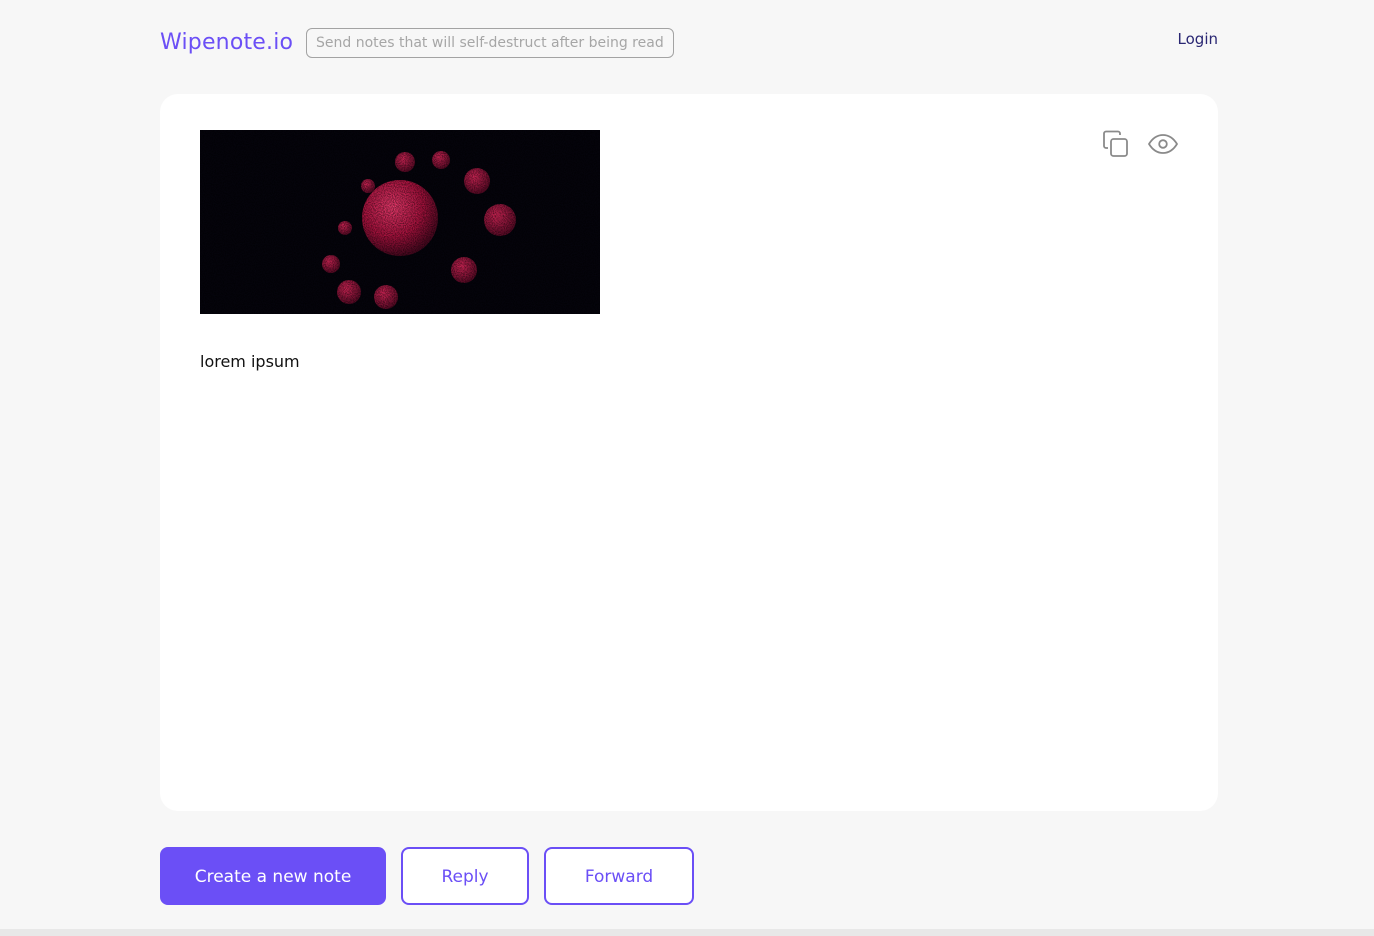  I want to click on site-logo: Wipenote.io, so click(226, 43).